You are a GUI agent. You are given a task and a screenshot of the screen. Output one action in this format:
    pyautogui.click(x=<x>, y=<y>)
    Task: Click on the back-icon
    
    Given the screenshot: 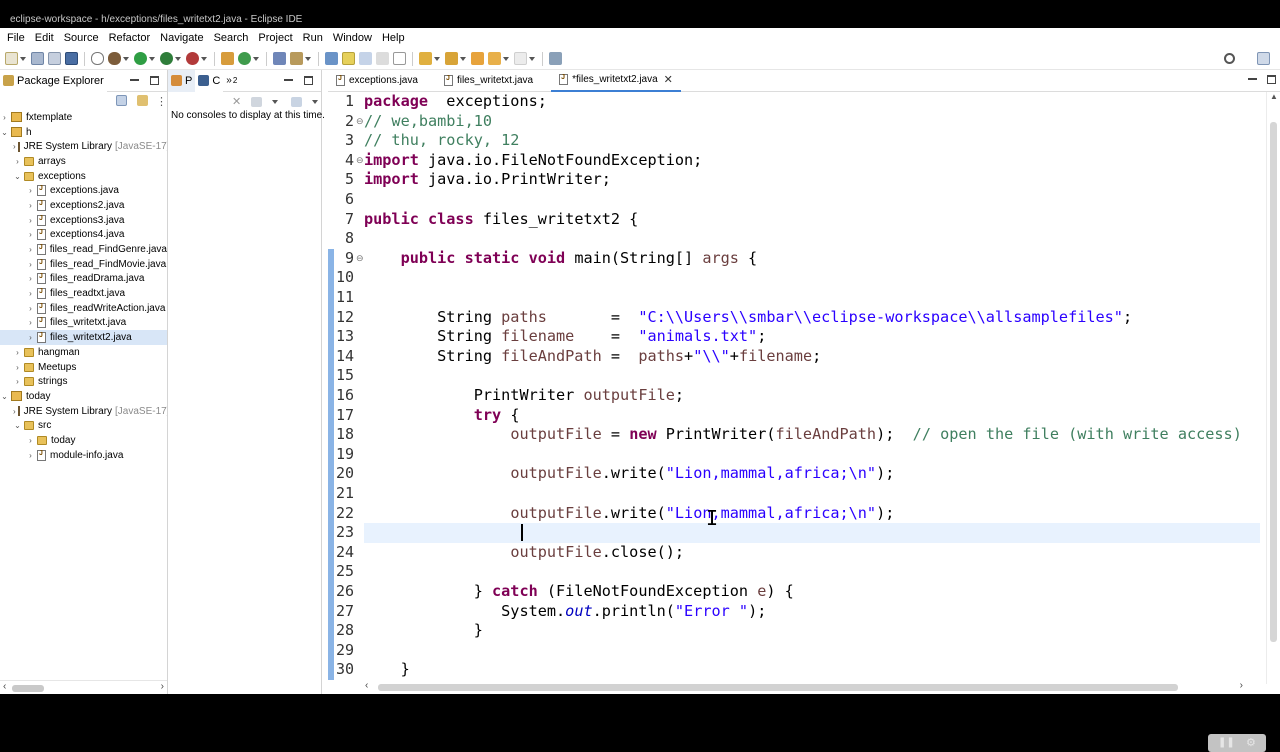 What is the action you would take?
    pyautogui.click(x=494, y=58)
    